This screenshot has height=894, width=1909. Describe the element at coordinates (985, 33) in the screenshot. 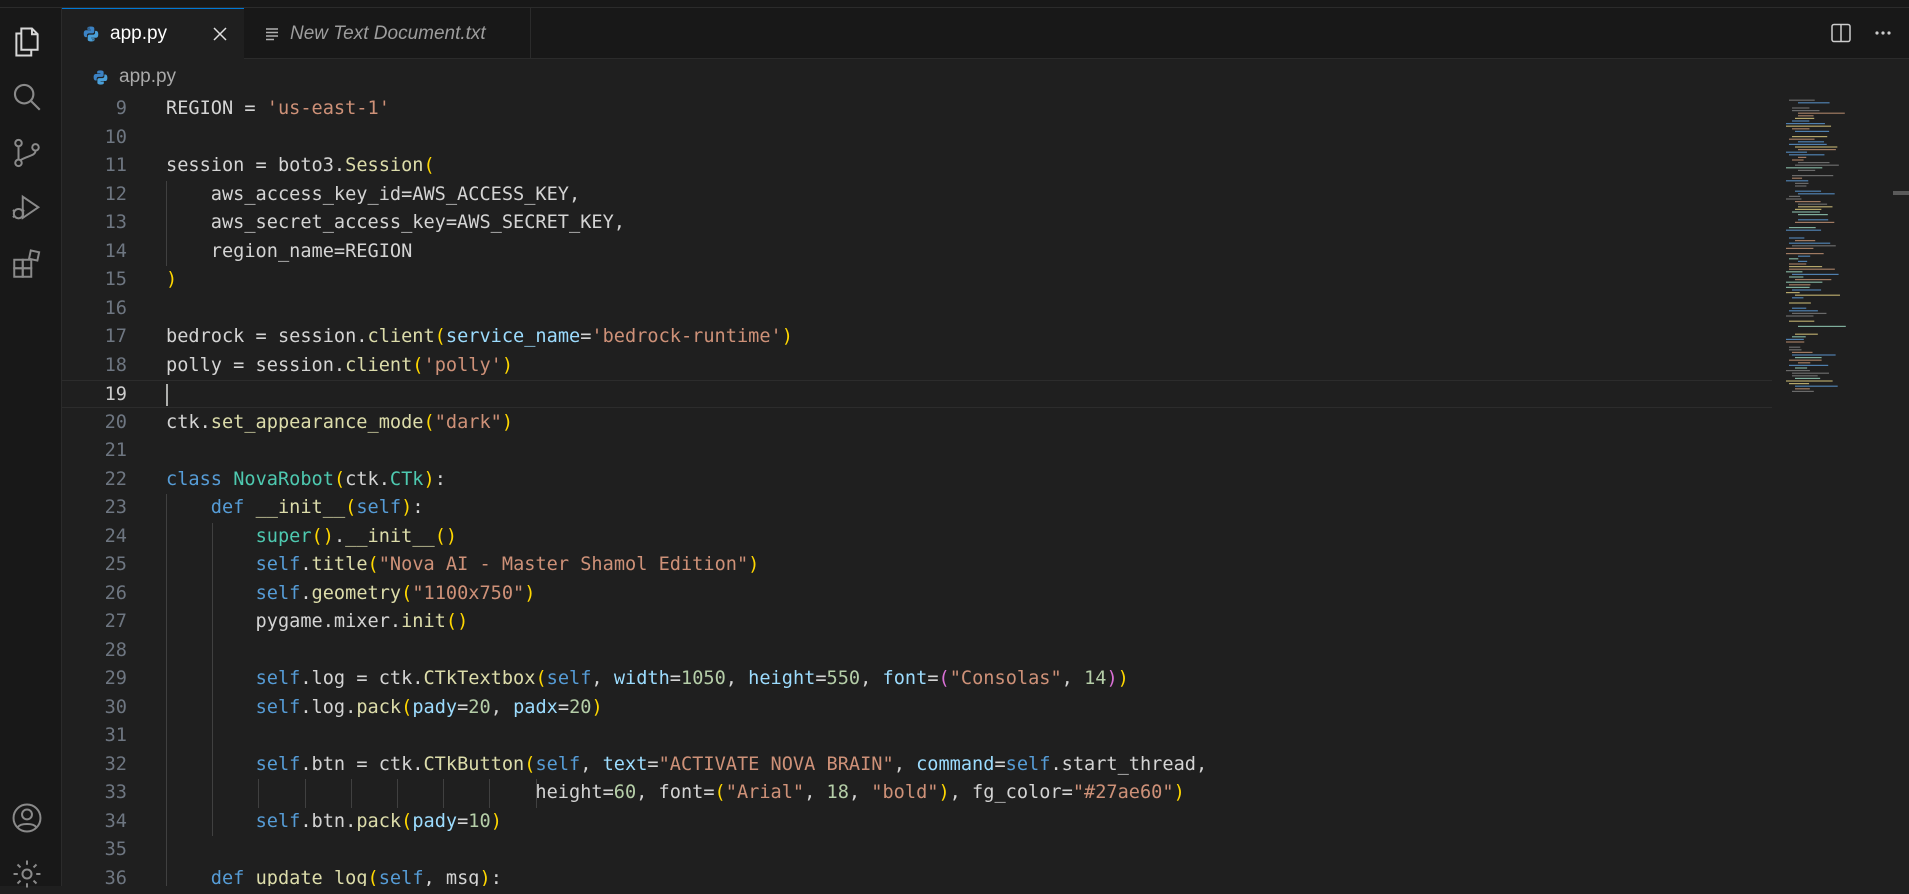

I see `tab-bar: app.py New Text Document.txt` at that location.